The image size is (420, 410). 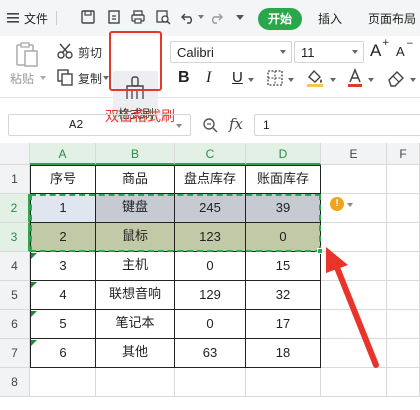 What do you see at coordinates (275, 78) in the screenshot?
I see `border-icon` at bounding box center [275, 78].